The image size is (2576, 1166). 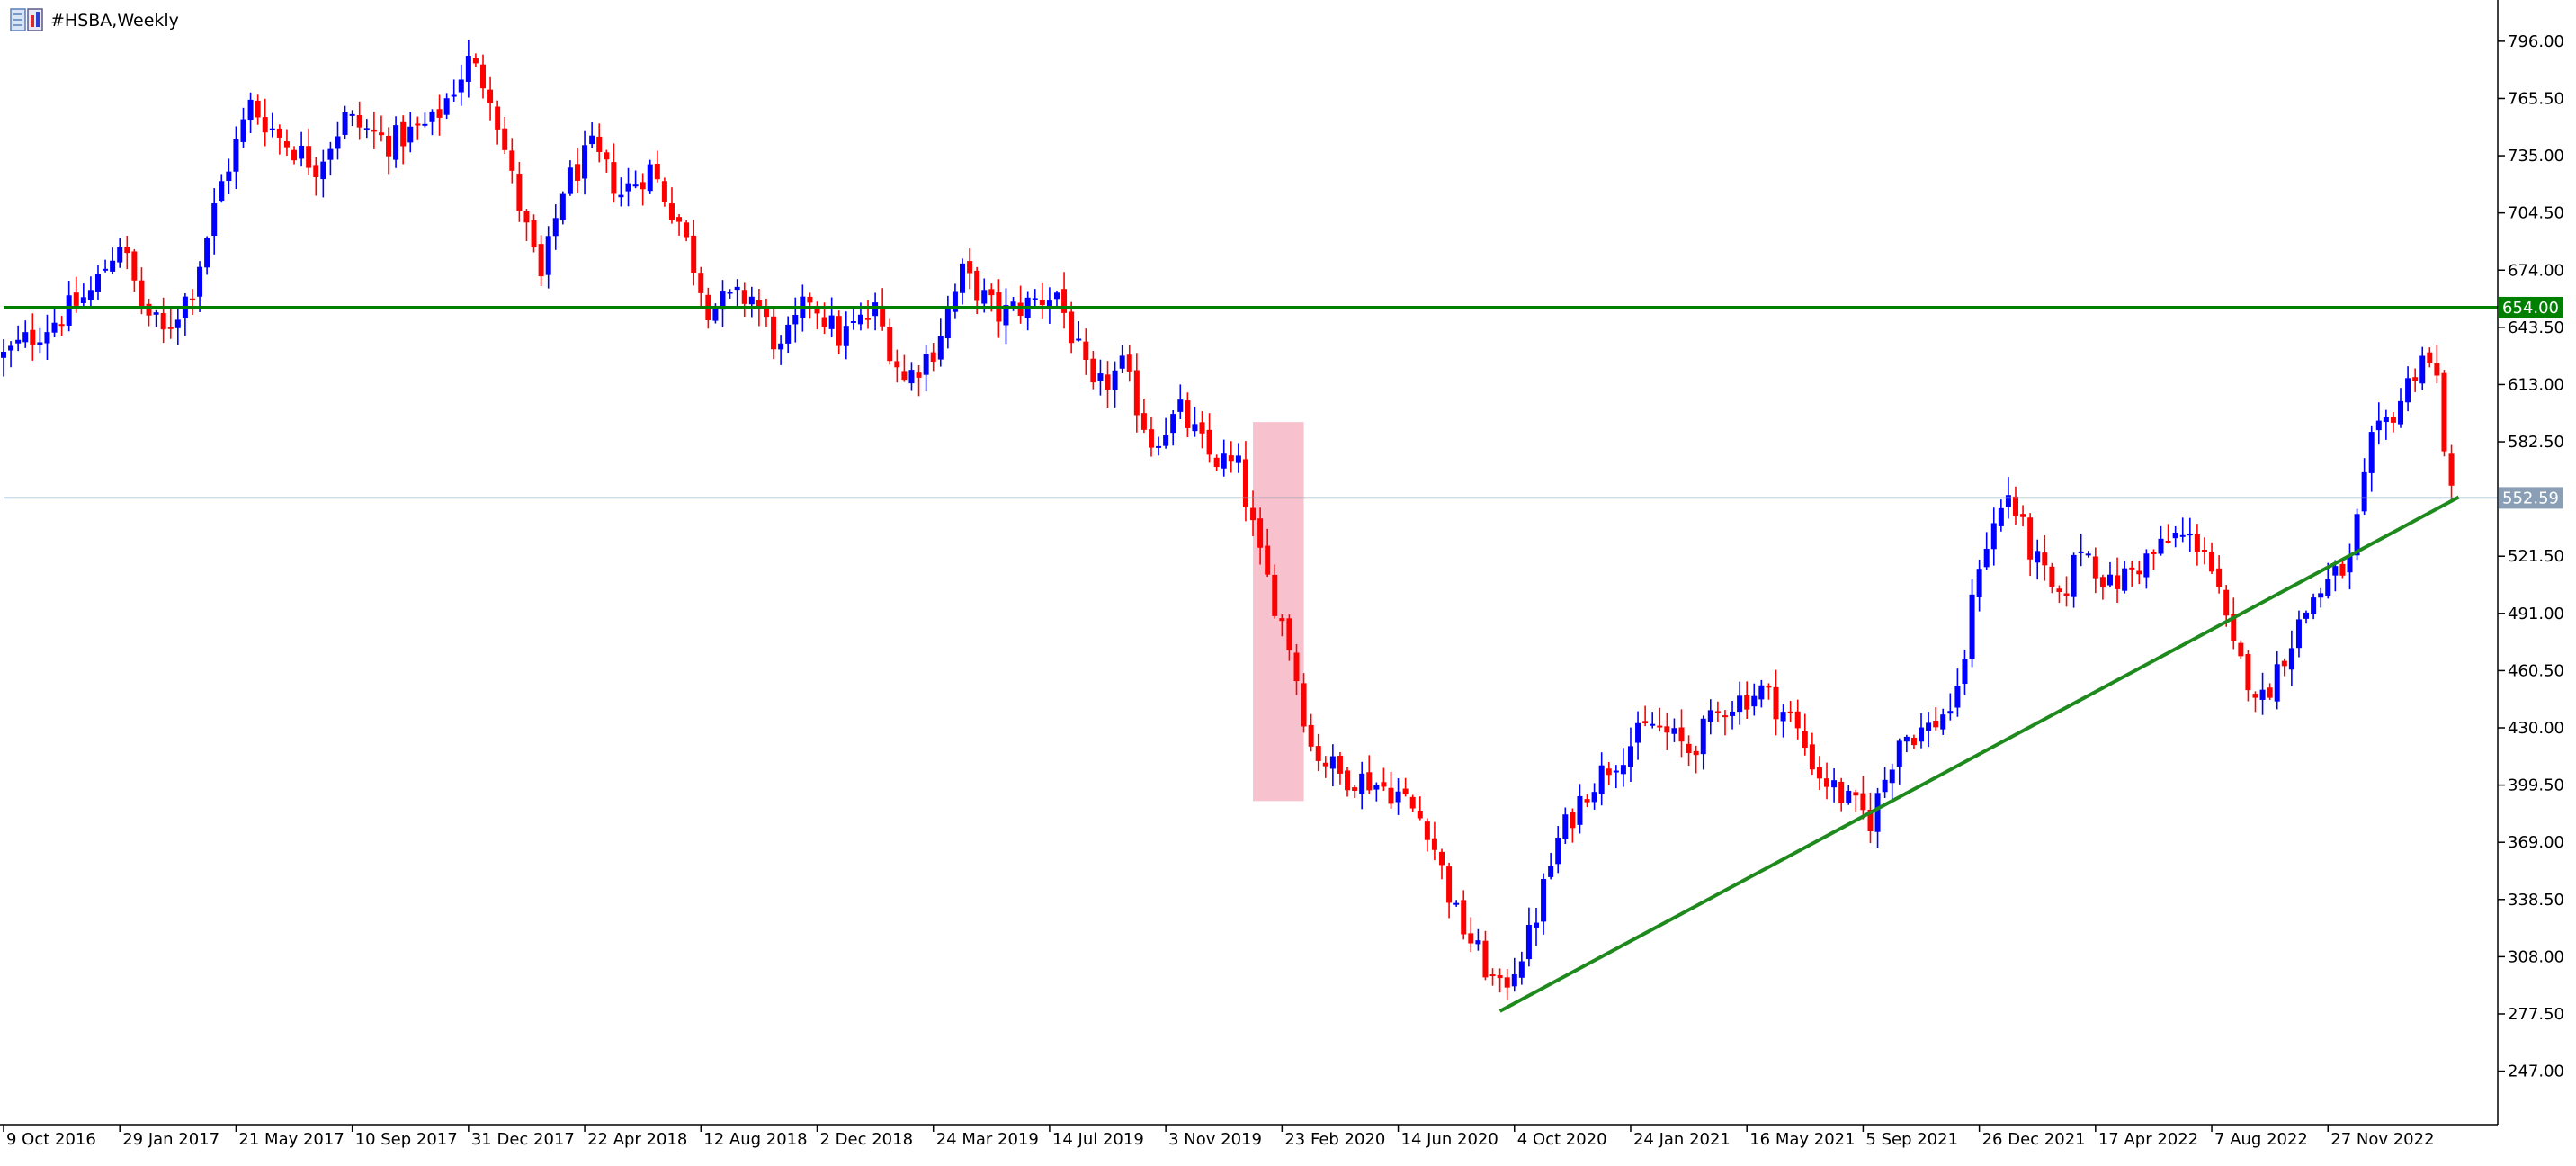 I want to click on y-tick-label: 460.50, so click(x=2536, y=671).